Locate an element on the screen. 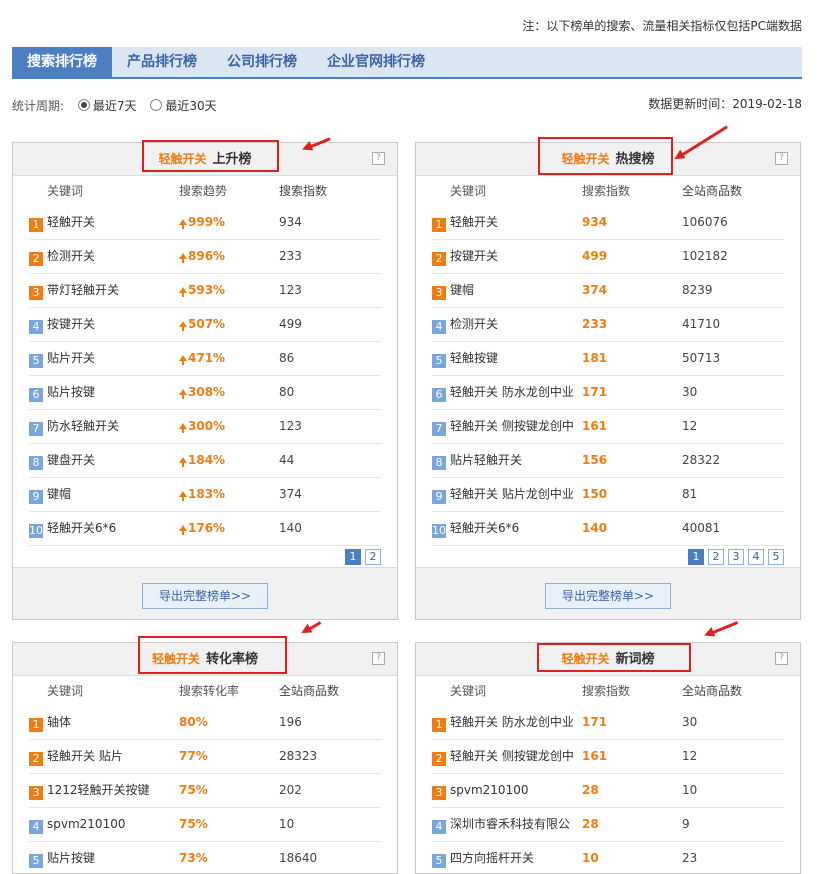 The image size is (820, 874). rank-badge: 6 is located at coordinates (36, 395).